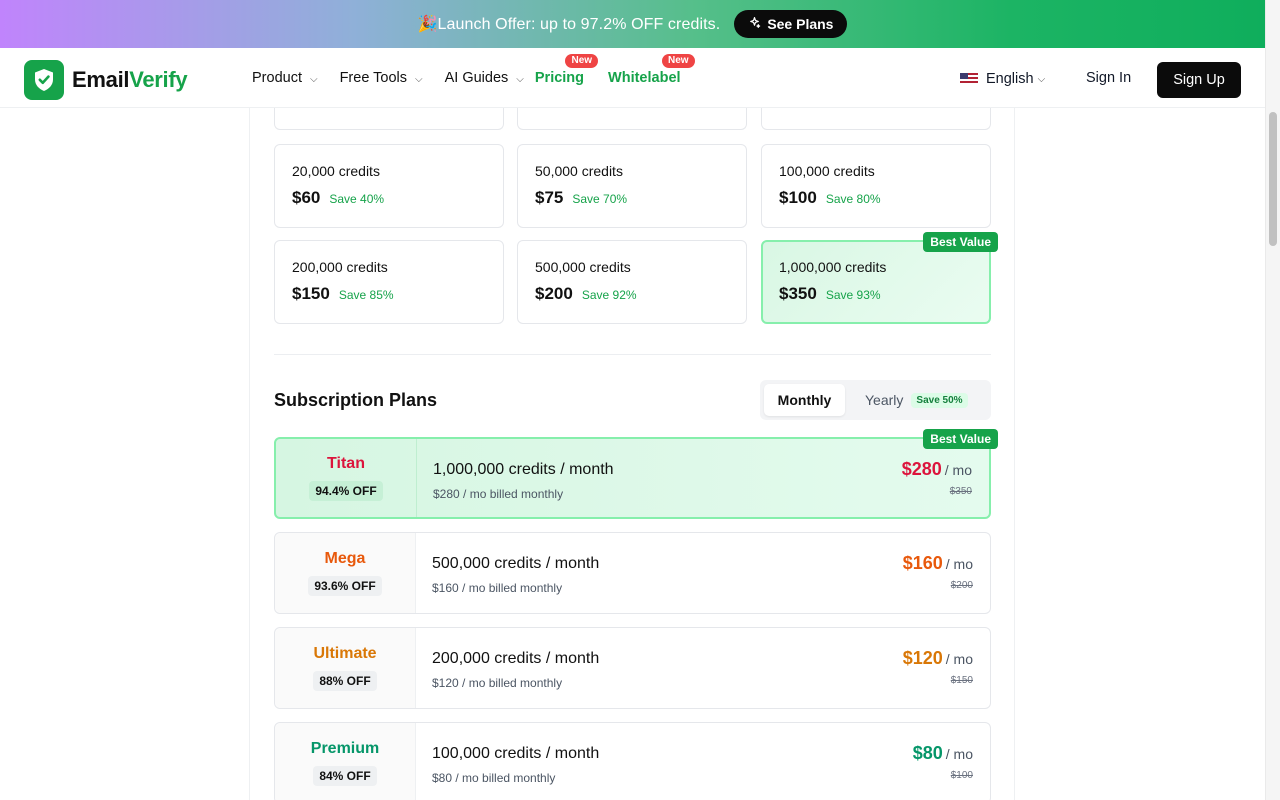 This screenshot has height=800, width=1280. Describe the element at coordinates (427, 24) in the screenshot. I see `party-emoji: 🎉` at that location.